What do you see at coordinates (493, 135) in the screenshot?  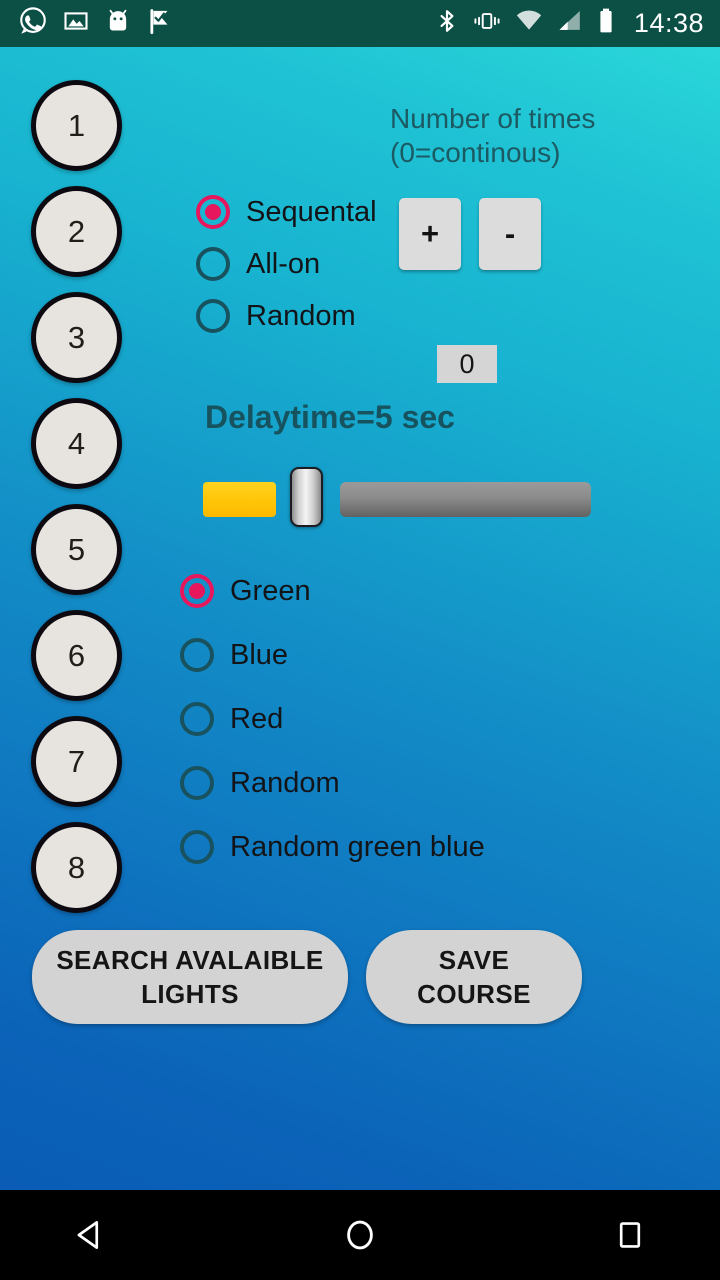 I see `number-of-times-label: Number of times (0=continous)` at bounding box center [493, 135].